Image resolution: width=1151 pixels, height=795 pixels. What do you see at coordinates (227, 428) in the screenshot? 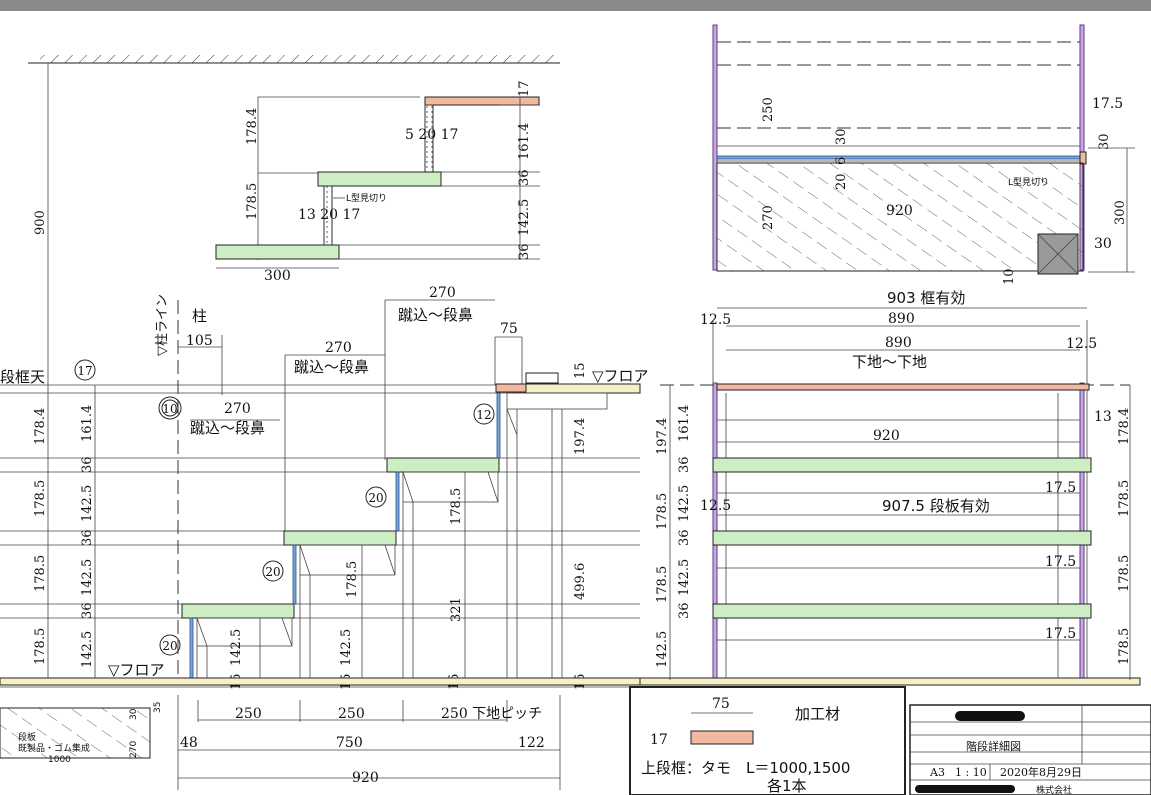
I see `run-label-a: 蹴込～段鼻` at bounding box center [227, 428].